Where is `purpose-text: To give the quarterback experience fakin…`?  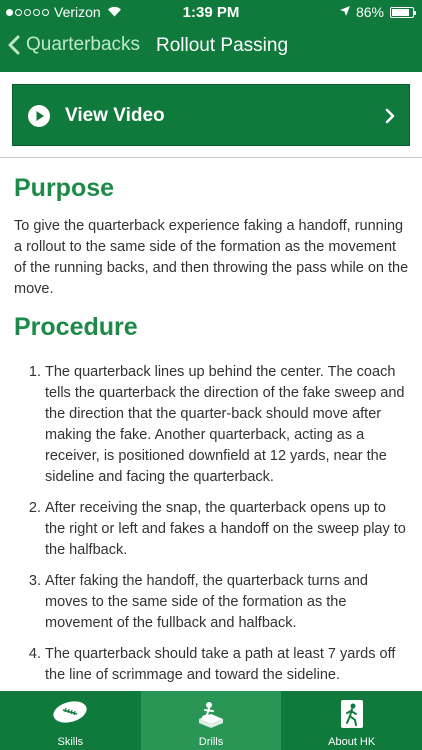 purpose-text: To give the quarterback experience fakin… is located at coordinates (211, 257).